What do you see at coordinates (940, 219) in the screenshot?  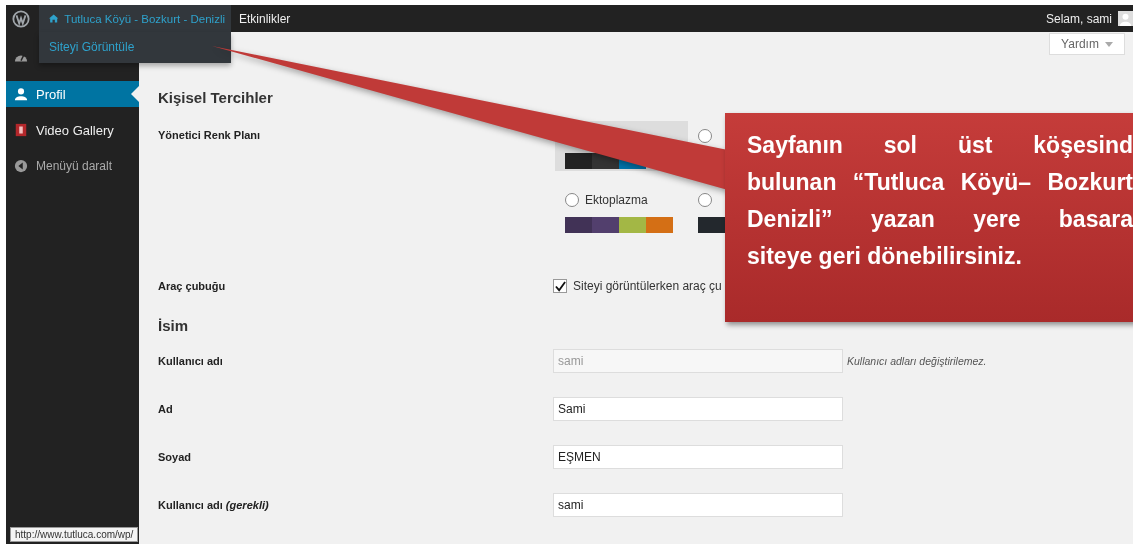 I see `callout-text: Denizli” yazan yere basara` at bounding box center [940, 219].